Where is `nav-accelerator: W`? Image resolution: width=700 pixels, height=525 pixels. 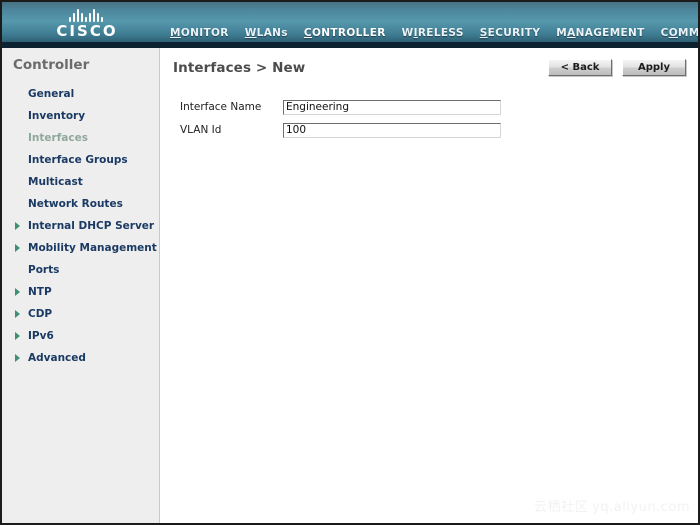
nav-accelerator: W is located at coordinates (250, 33).